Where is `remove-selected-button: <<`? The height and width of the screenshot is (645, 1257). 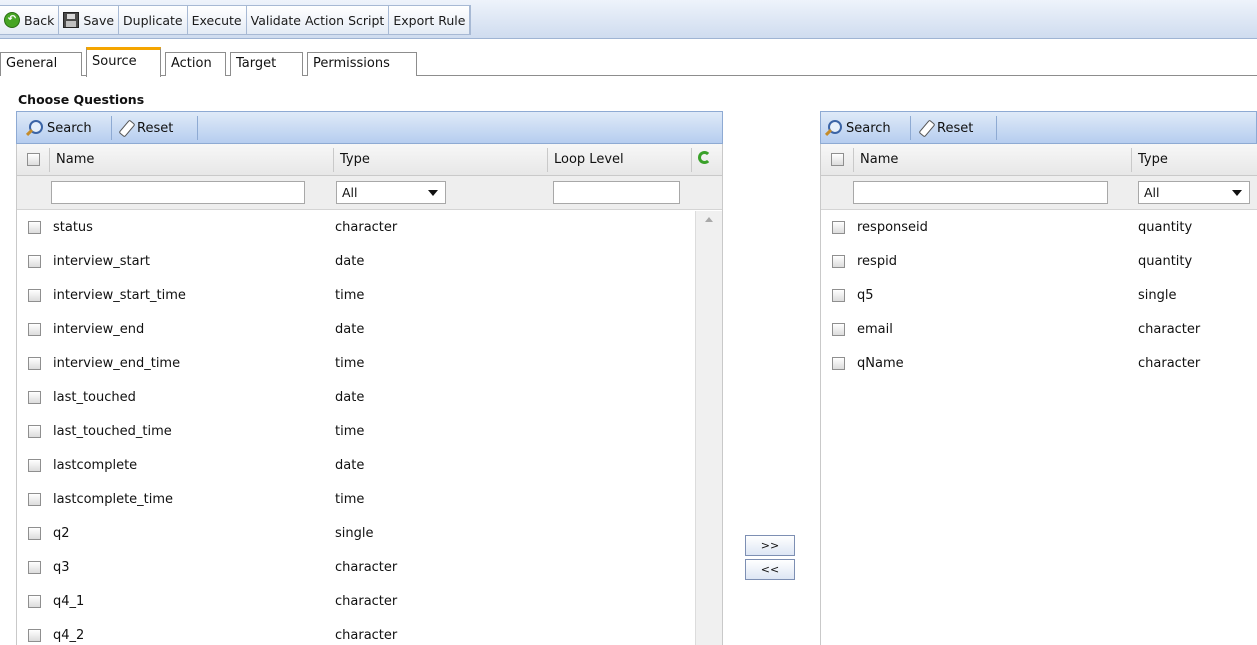
remove-selected-button: << is located at coordinates (770, 569).